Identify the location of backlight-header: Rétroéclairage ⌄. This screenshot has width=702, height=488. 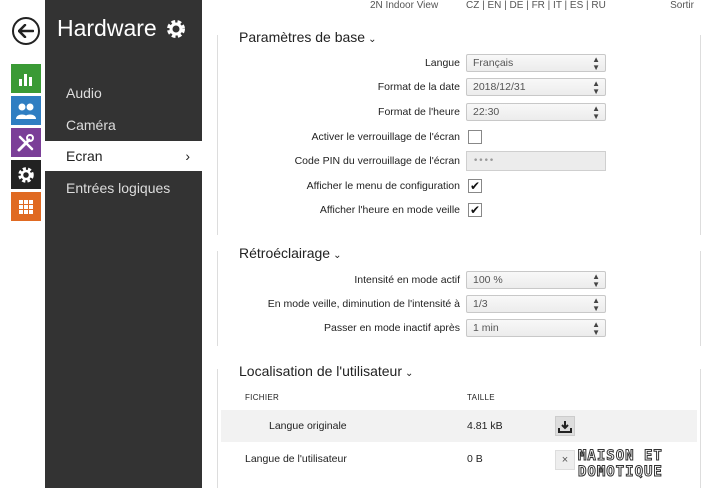
(292, 253).